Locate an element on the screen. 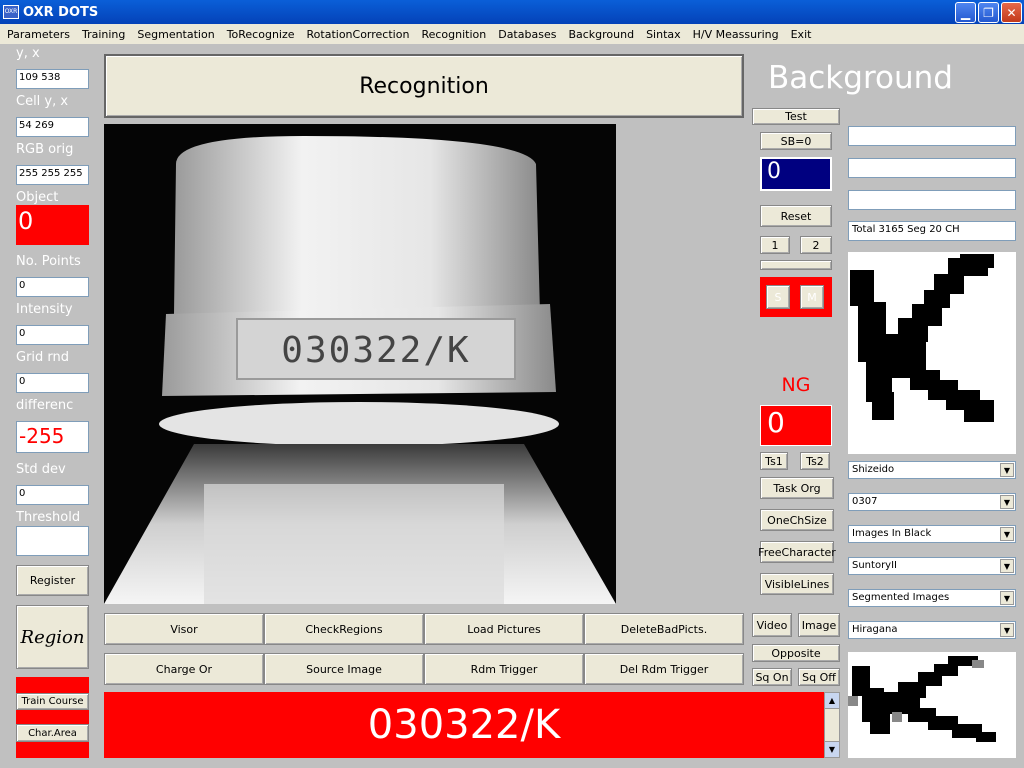  rgb-label: RGB orig is located at coordinates (45, 149).